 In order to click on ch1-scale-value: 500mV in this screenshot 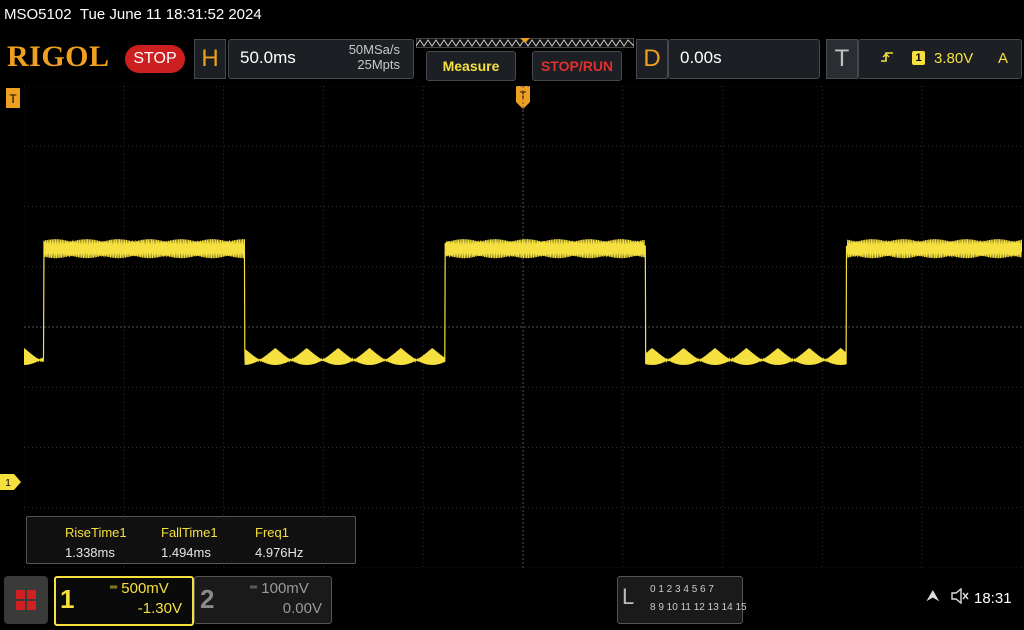, I will do `click(145, 588)`.